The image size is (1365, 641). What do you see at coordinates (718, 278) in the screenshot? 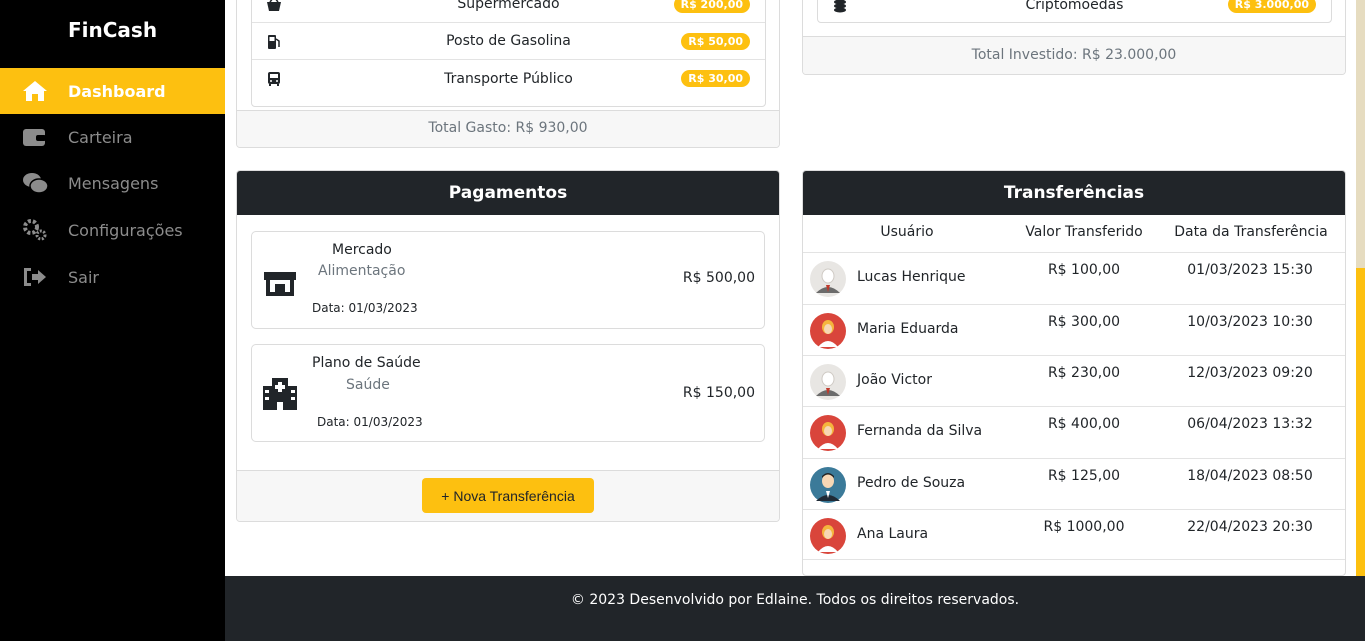
I see `payment-value: R$ 500,00` at bounding box center [718, 278].